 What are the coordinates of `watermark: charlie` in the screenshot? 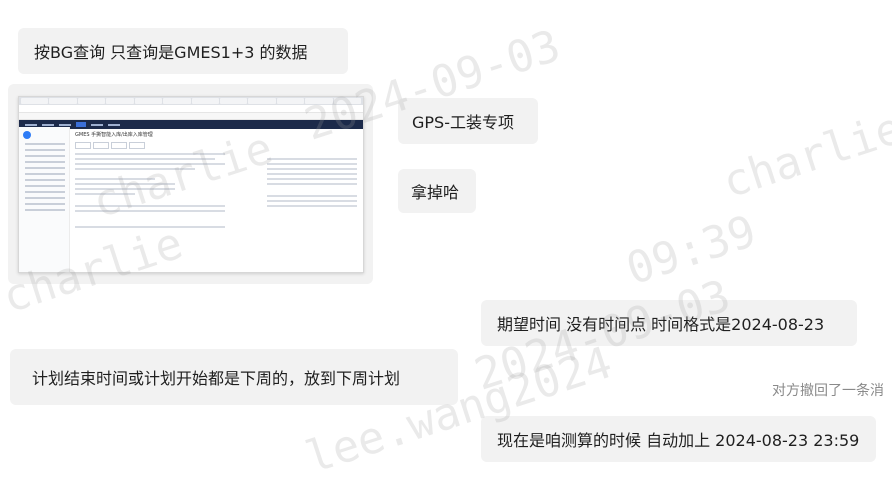 It's located at (804, 155).